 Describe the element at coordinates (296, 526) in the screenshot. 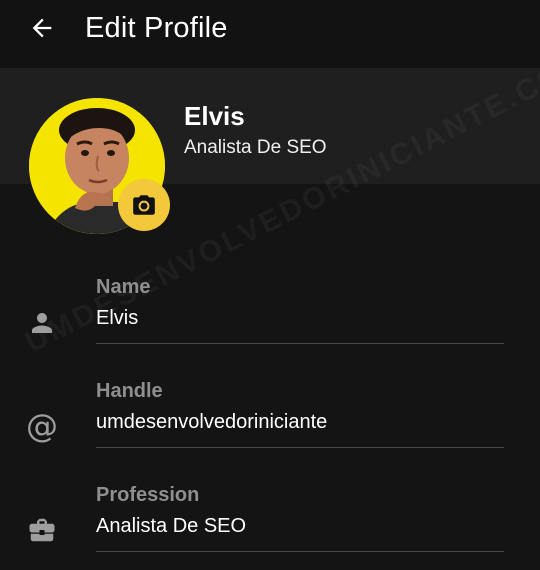

I see `profession-input` at that location.